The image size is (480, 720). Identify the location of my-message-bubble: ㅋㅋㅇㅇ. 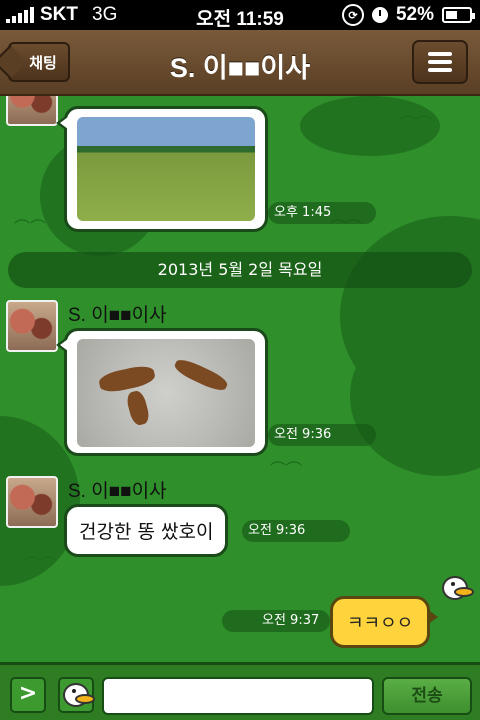
(384, 622).